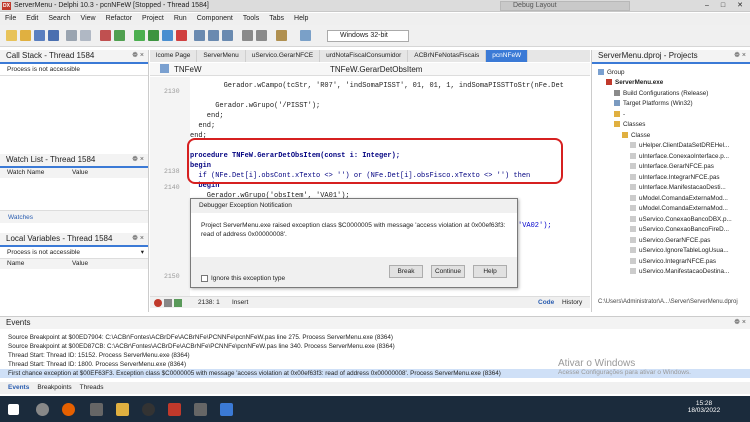 The image size is (750, 422). I want to click on platform-select: Windows 32-bit, so click(368, 36).